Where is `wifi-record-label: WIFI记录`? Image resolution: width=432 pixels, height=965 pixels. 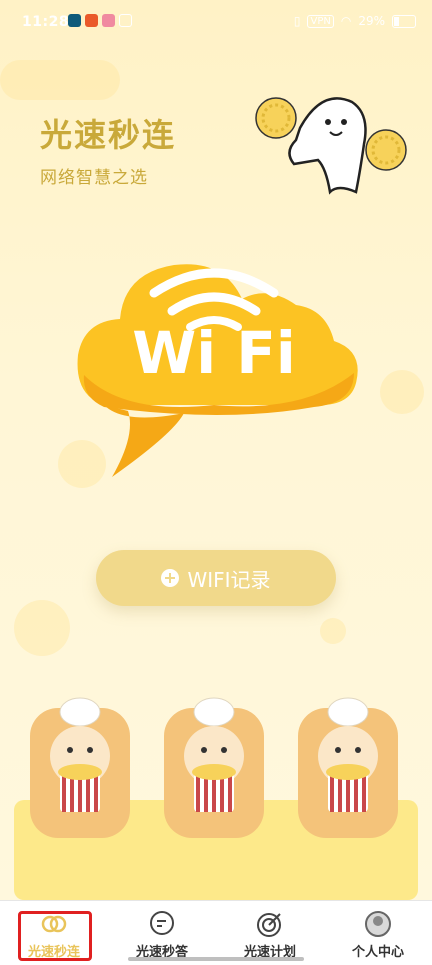
wifi-record-label: WIFI记录 is located at coordinates (229, 579).